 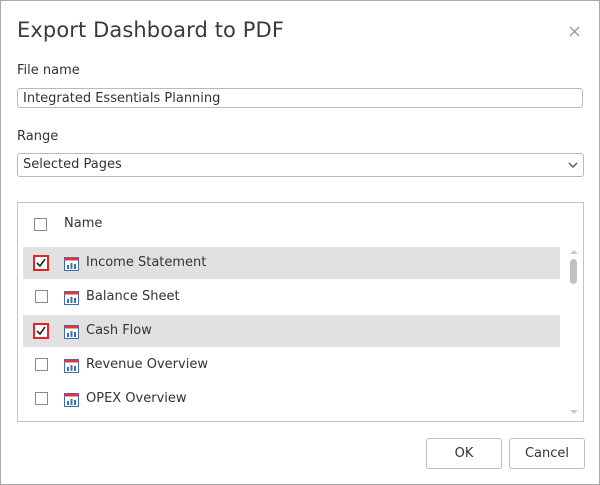 I want to click on page-name: Cash Flow, so click(x=119, y=330).